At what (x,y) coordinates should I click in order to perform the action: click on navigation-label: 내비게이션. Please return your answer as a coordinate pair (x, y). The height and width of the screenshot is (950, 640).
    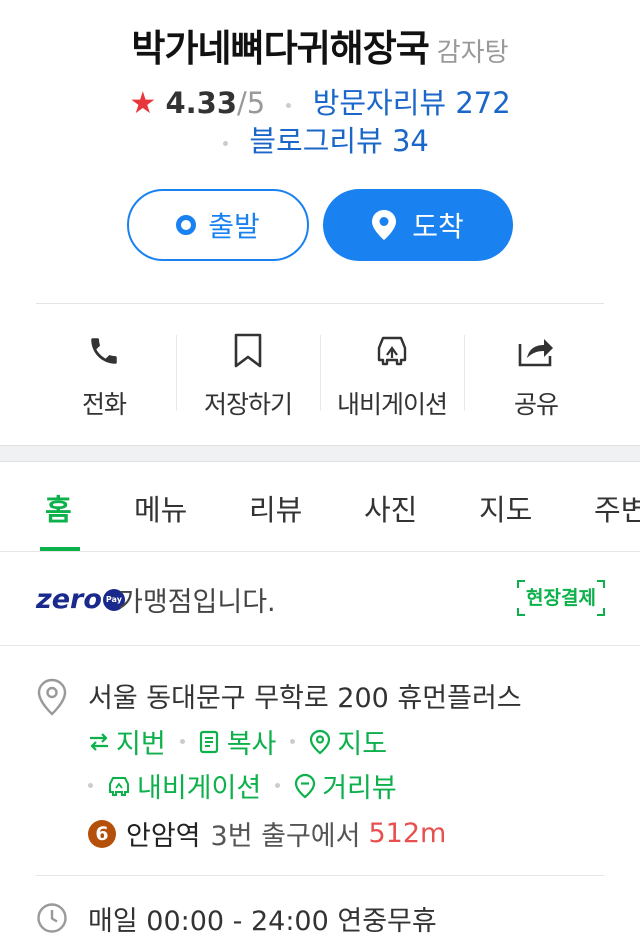
    Looking at the image, I should click on (199, 788).